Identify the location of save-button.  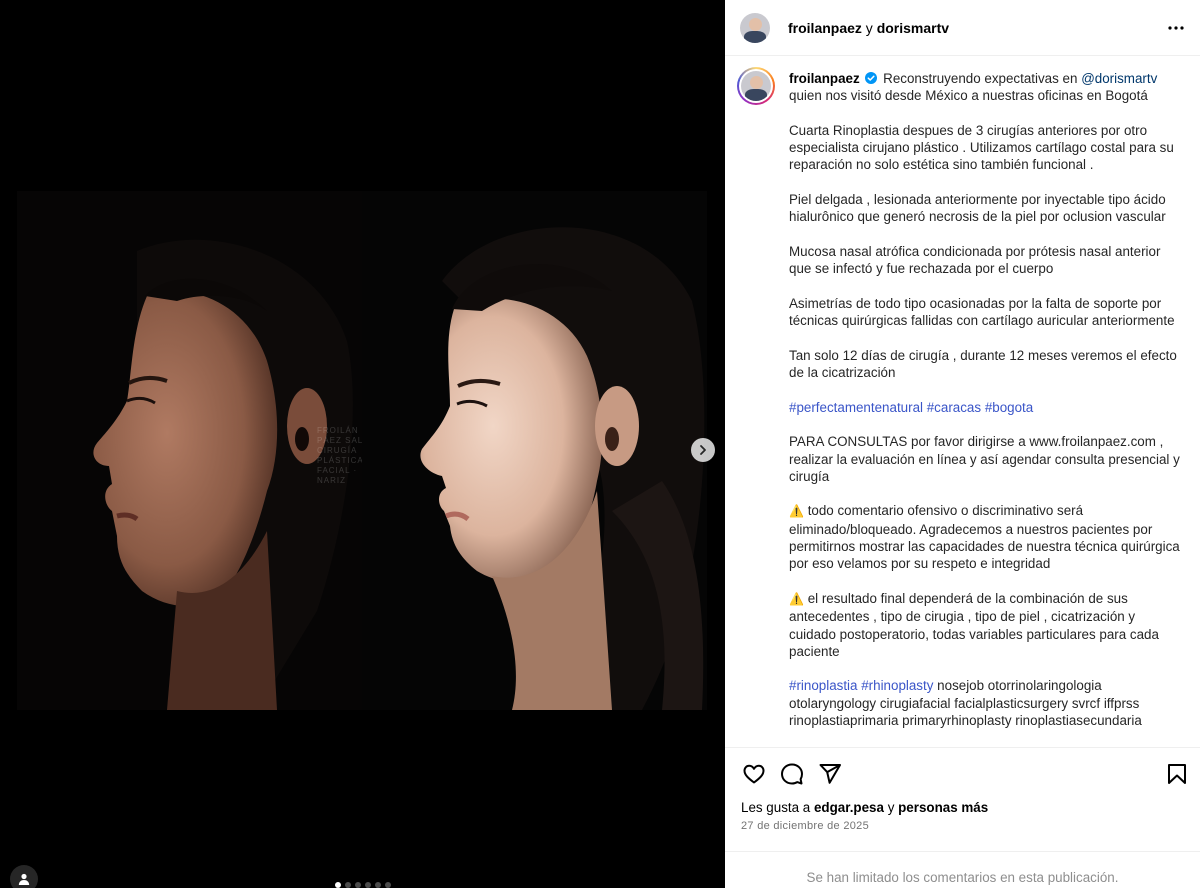
(1177, 774).